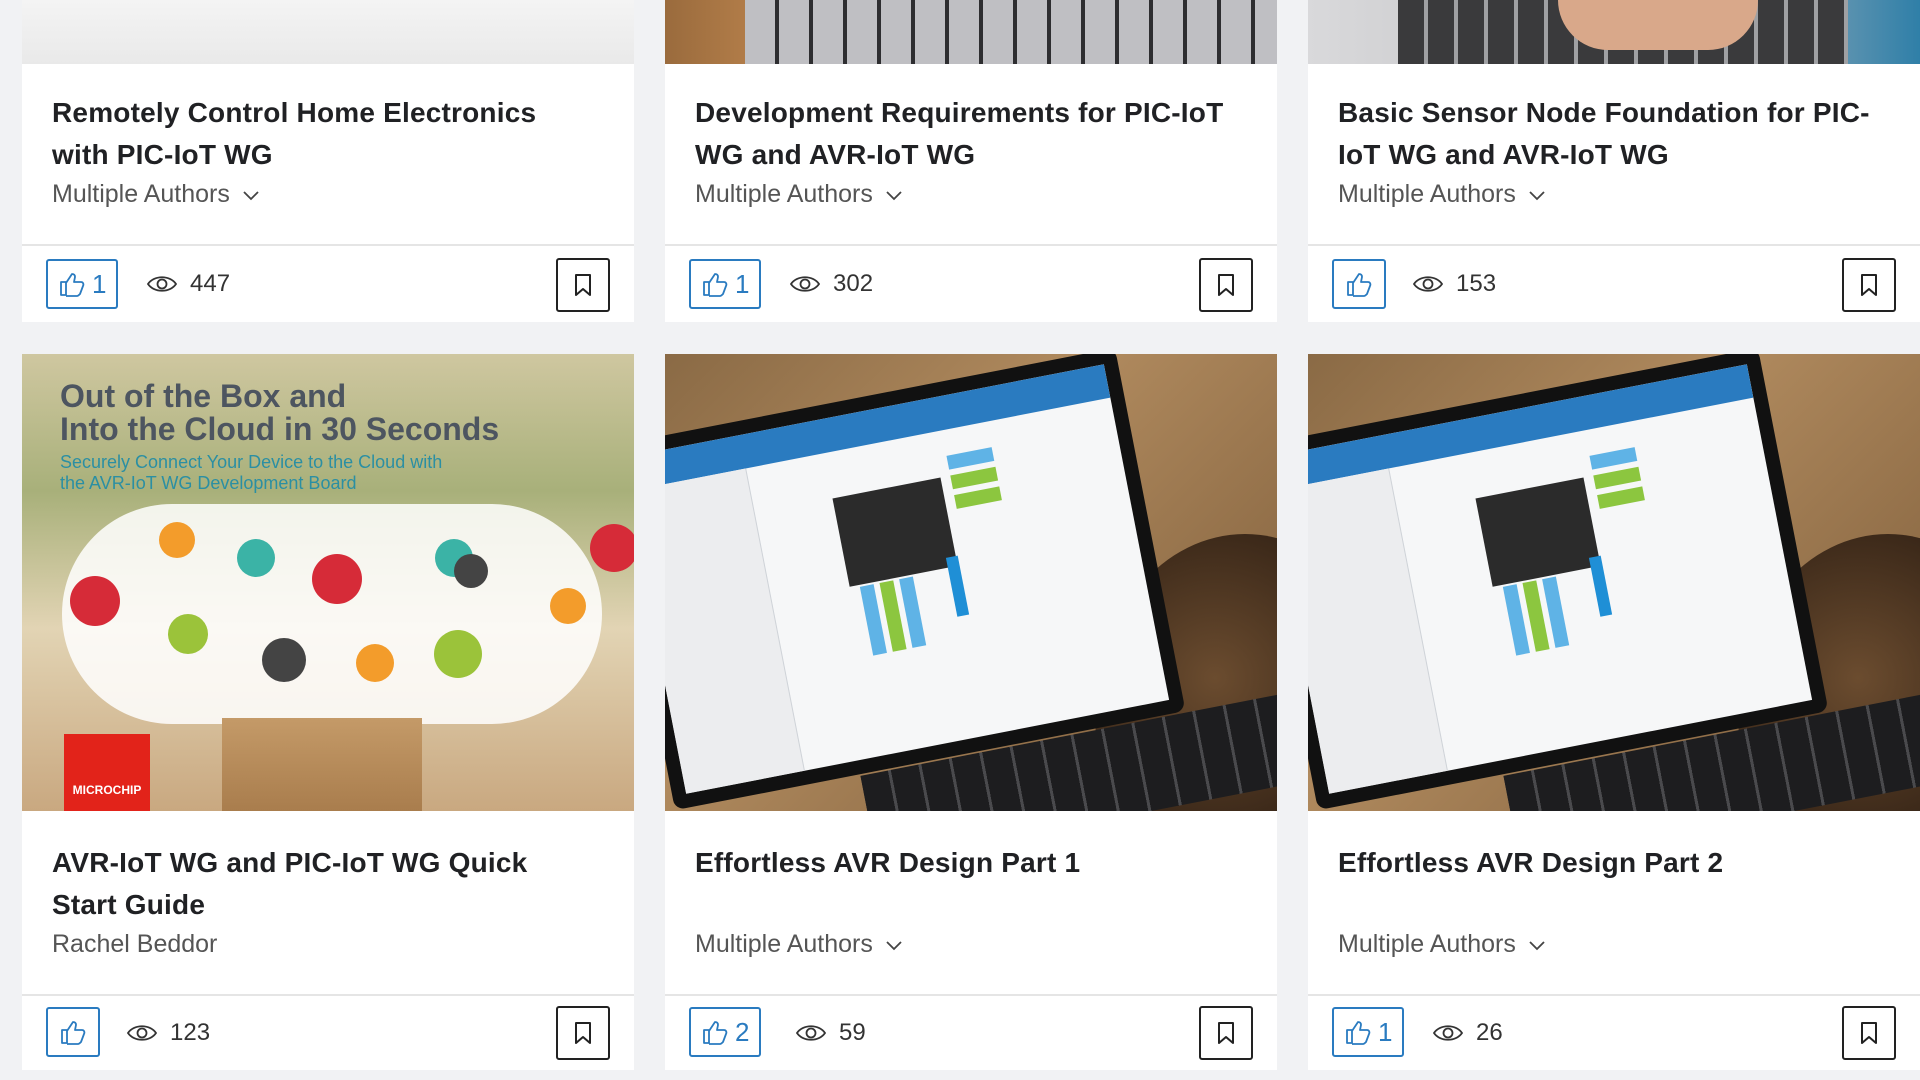  What do you see at coordinates (1011, 32) in the screenshot?
I see `keyboard-image` at bounding box center [1011, 32].